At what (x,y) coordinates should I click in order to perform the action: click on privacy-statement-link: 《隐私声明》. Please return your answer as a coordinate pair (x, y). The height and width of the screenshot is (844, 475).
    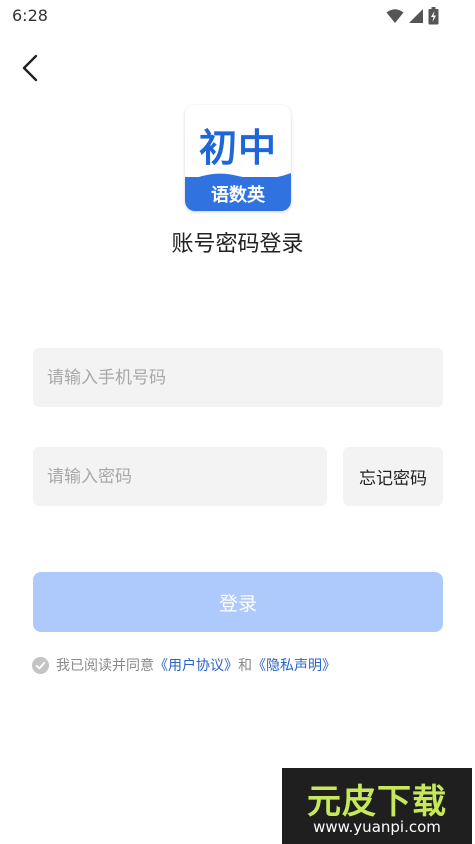
    Looking at the image, I should click on (294, 665).